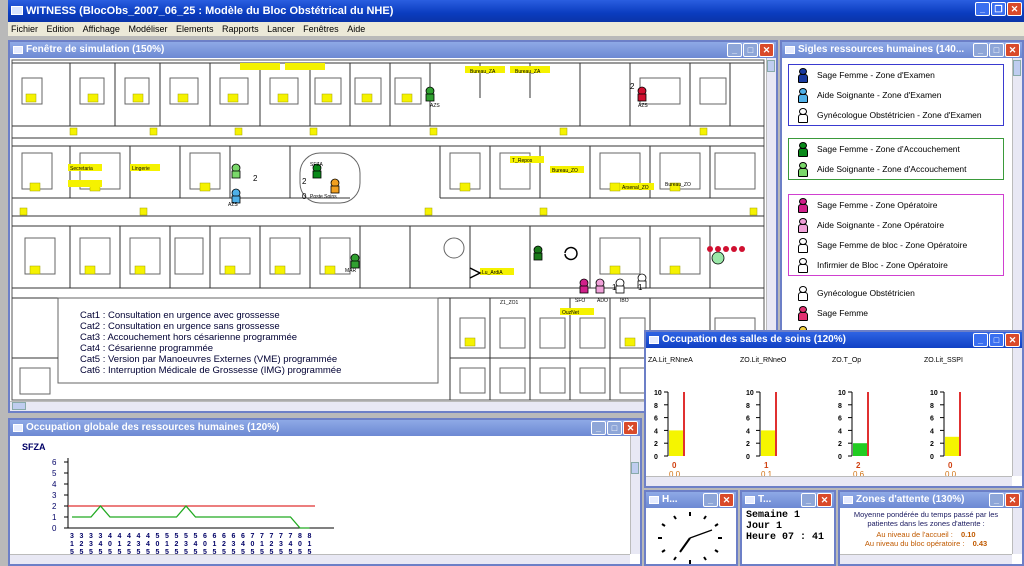  I want to click on menu-affichage: Affichage, so click(101, 29).